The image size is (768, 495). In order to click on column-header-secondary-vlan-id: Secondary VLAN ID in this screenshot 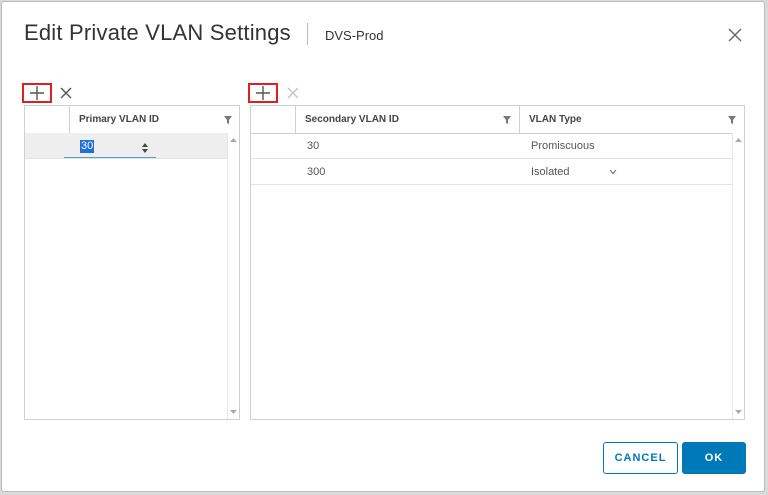, I will do `click(406, 119)`.